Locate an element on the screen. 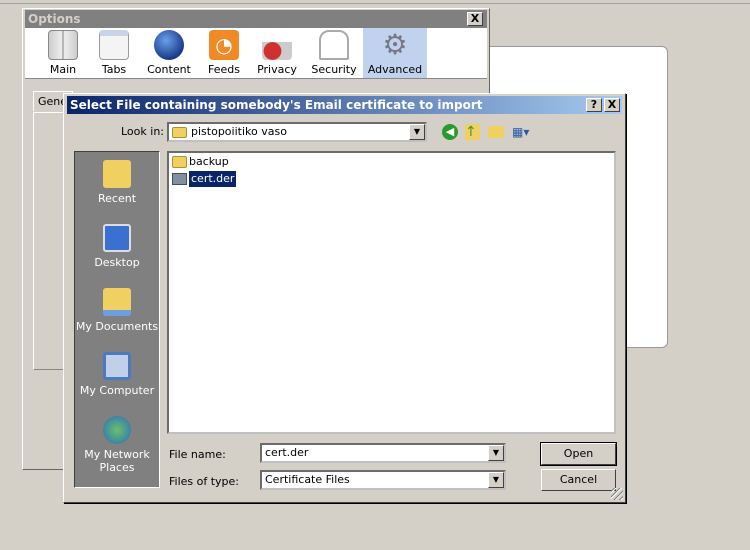 The height and width of the screenshot is (550, 750). place-network: My Network Places is located at coordinates (117, 445).